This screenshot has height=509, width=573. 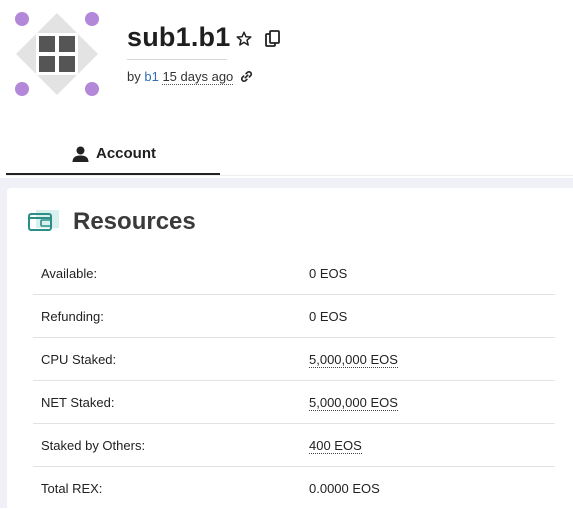 I want to click on resource-label: NET Staked:, so click(x=78, y=402).